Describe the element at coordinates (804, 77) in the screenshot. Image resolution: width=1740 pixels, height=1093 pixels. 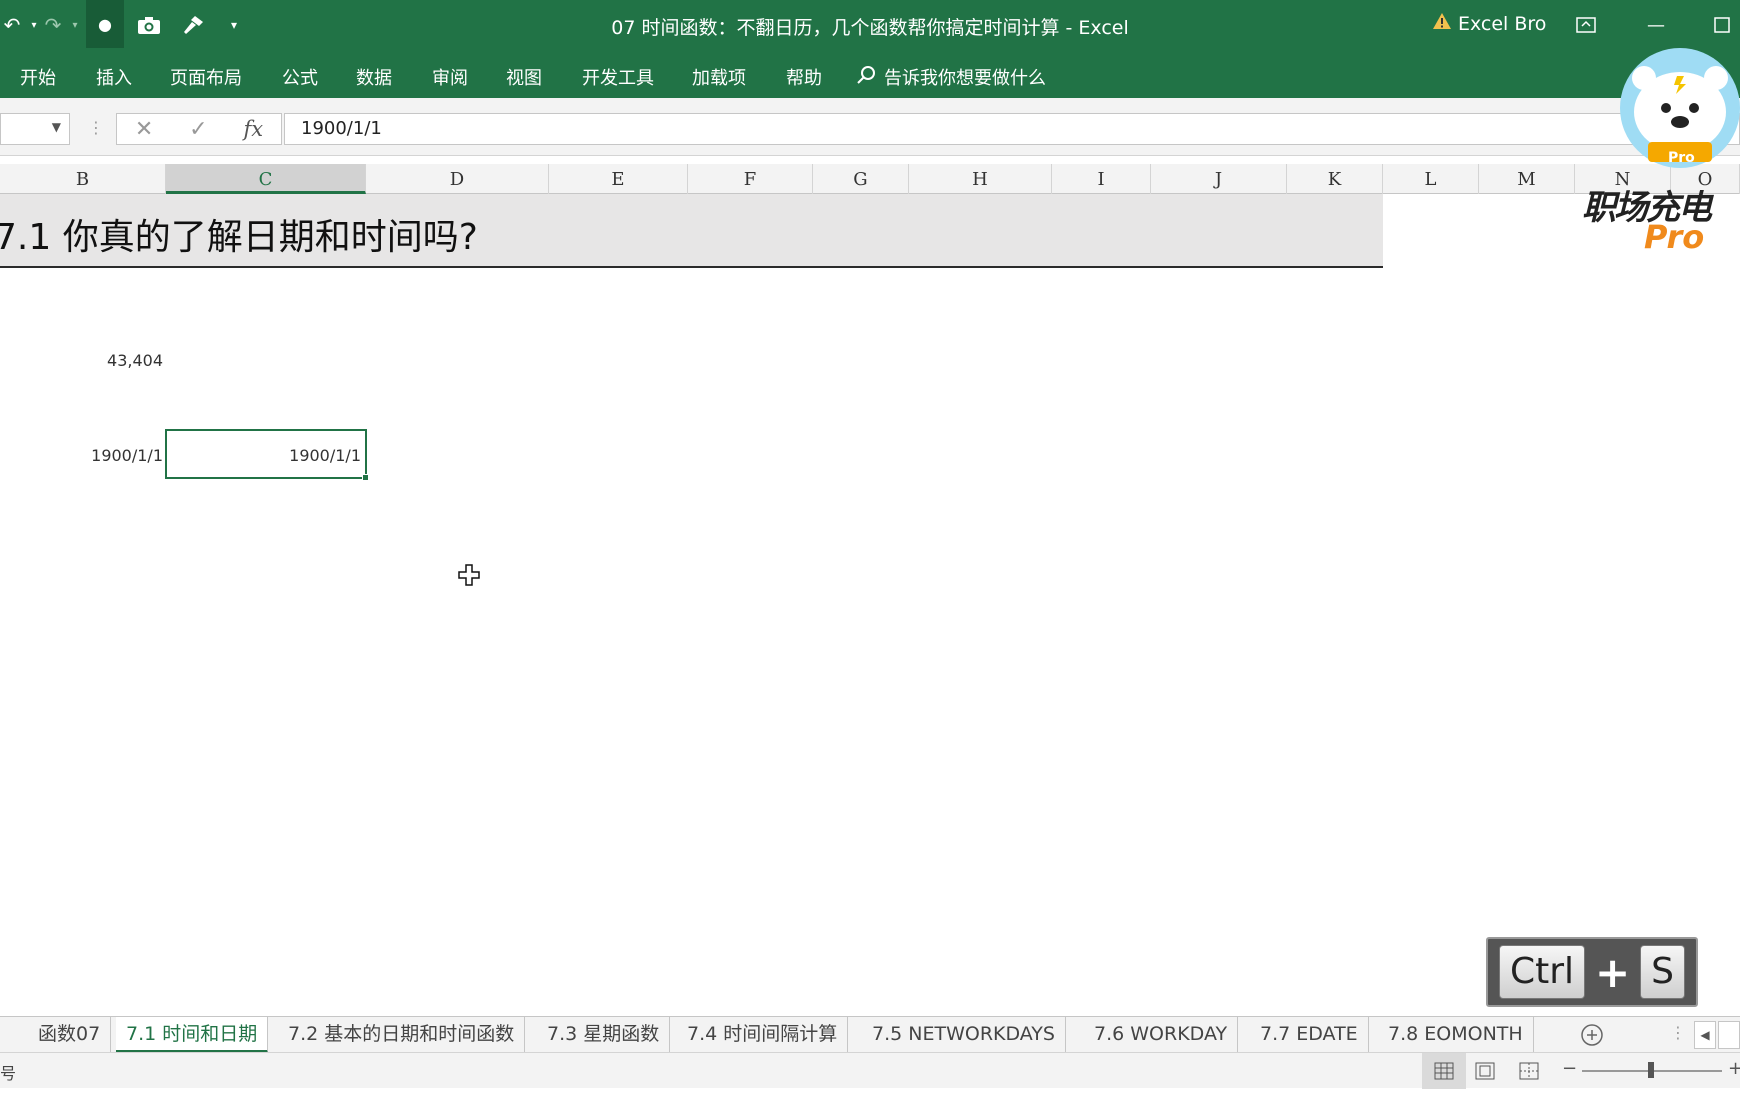
I see `tab-help: 帮助` at that location.